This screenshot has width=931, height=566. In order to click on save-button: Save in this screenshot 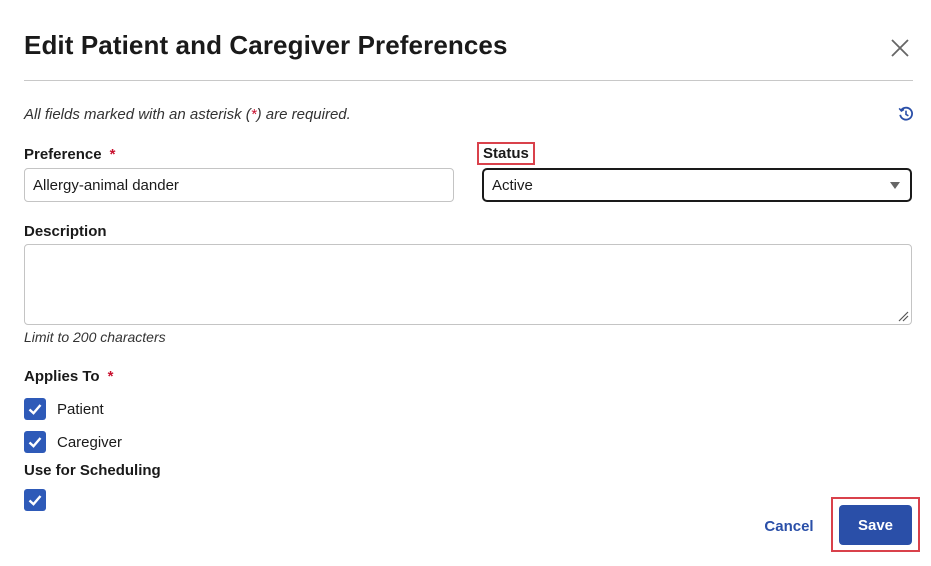, I will do `click(875, 525)`.